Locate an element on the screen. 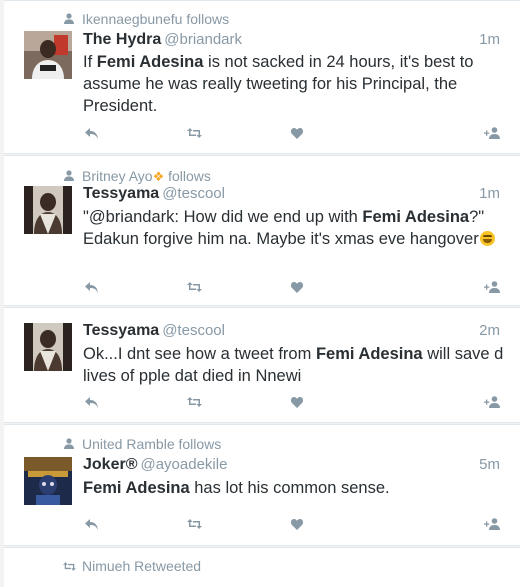 The image size is (520, 587). tweet-context: Ikennaegbunefu follows is located at coordinates (145, 19).